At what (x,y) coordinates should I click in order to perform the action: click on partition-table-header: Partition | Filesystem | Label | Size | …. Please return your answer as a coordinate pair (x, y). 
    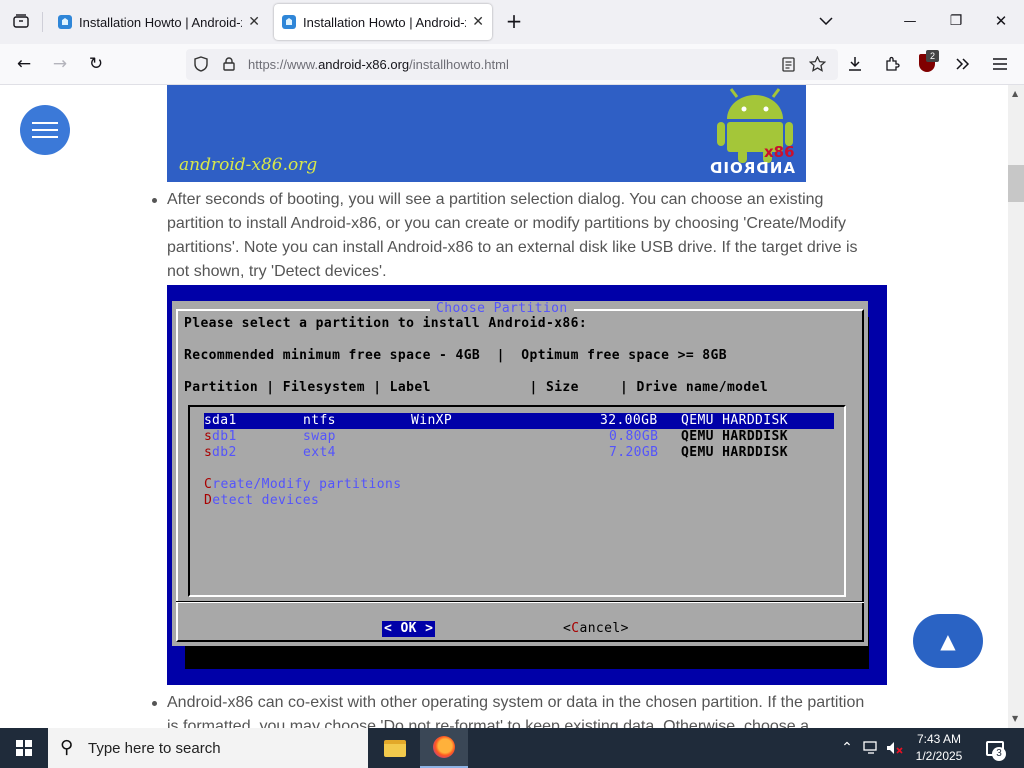
    Looking at the image, I should click on (476, 387).